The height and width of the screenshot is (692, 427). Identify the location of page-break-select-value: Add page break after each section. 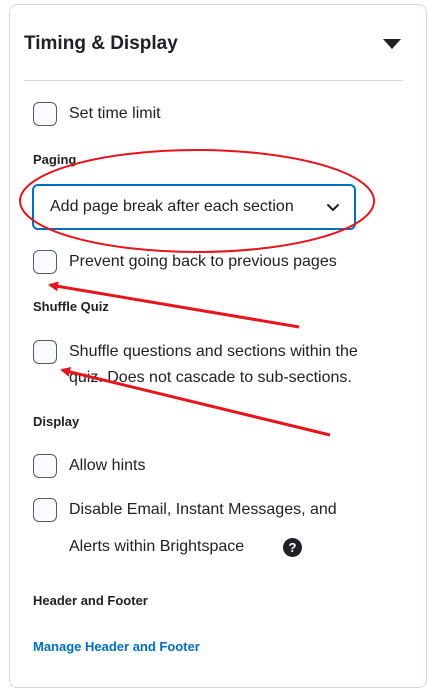
(172, 206).